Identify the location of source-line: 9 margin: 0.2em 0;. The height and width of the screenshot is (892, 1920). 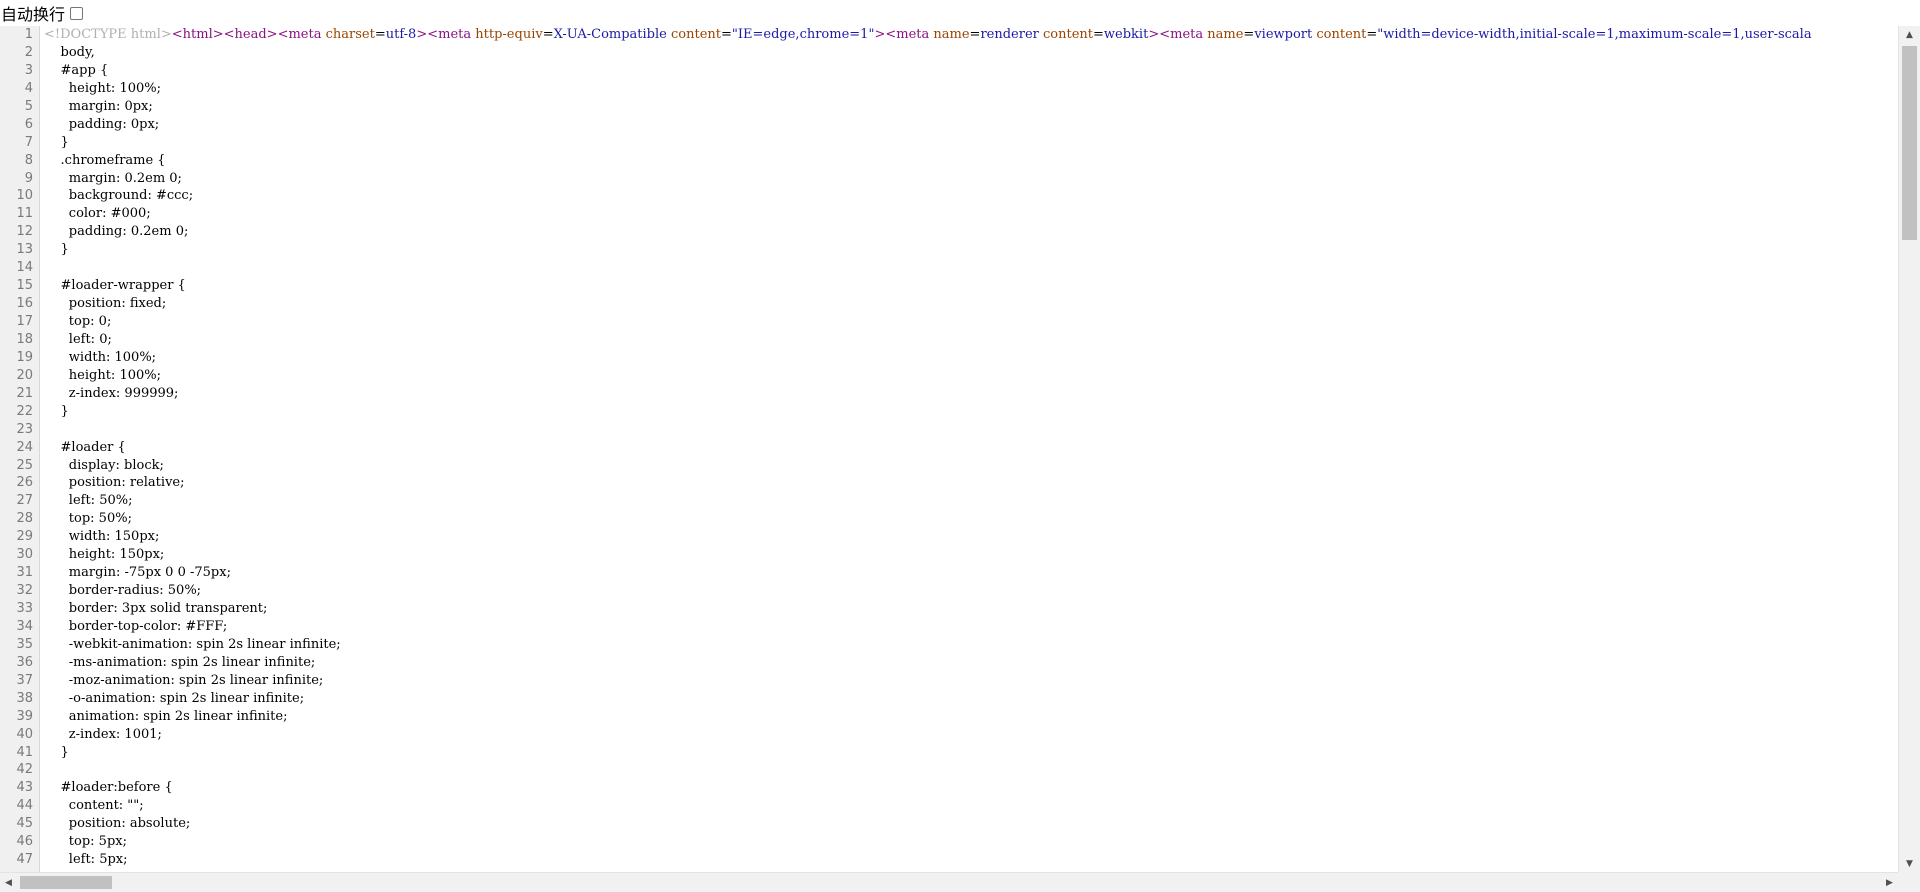
(949, 179).